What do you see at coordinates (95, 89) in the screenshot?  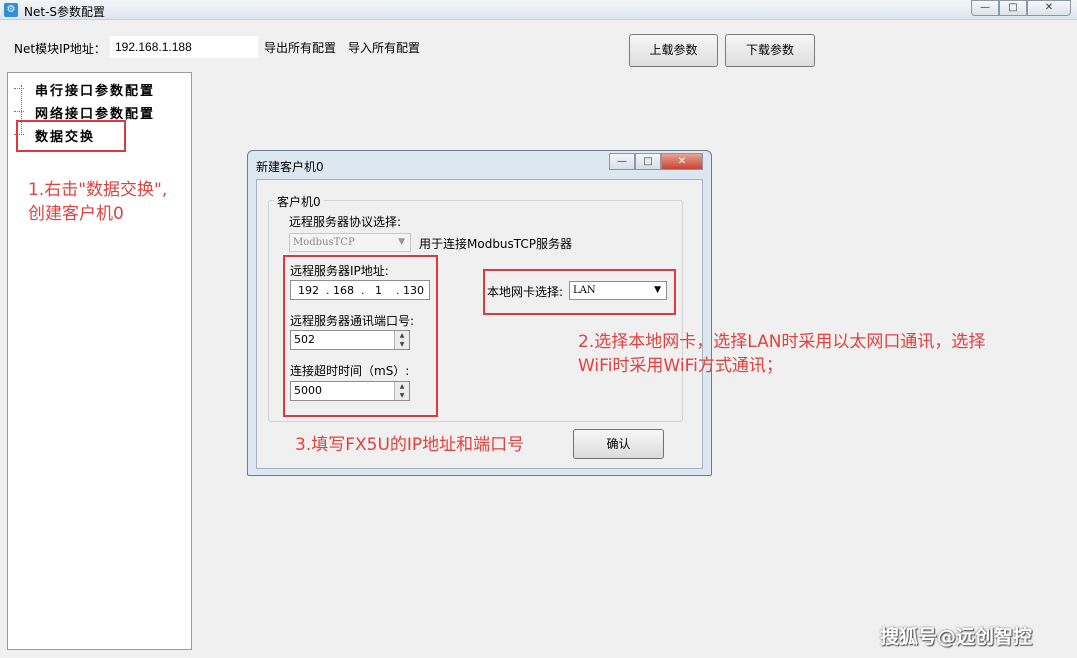 I see `tree-item-serial: 串行接口参数配置` at bounding box center [95, 89].